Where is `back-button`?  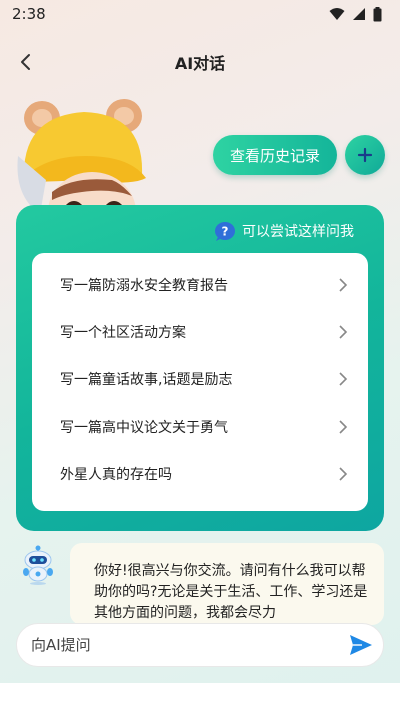 back-button is located at coordinates (26, 62).